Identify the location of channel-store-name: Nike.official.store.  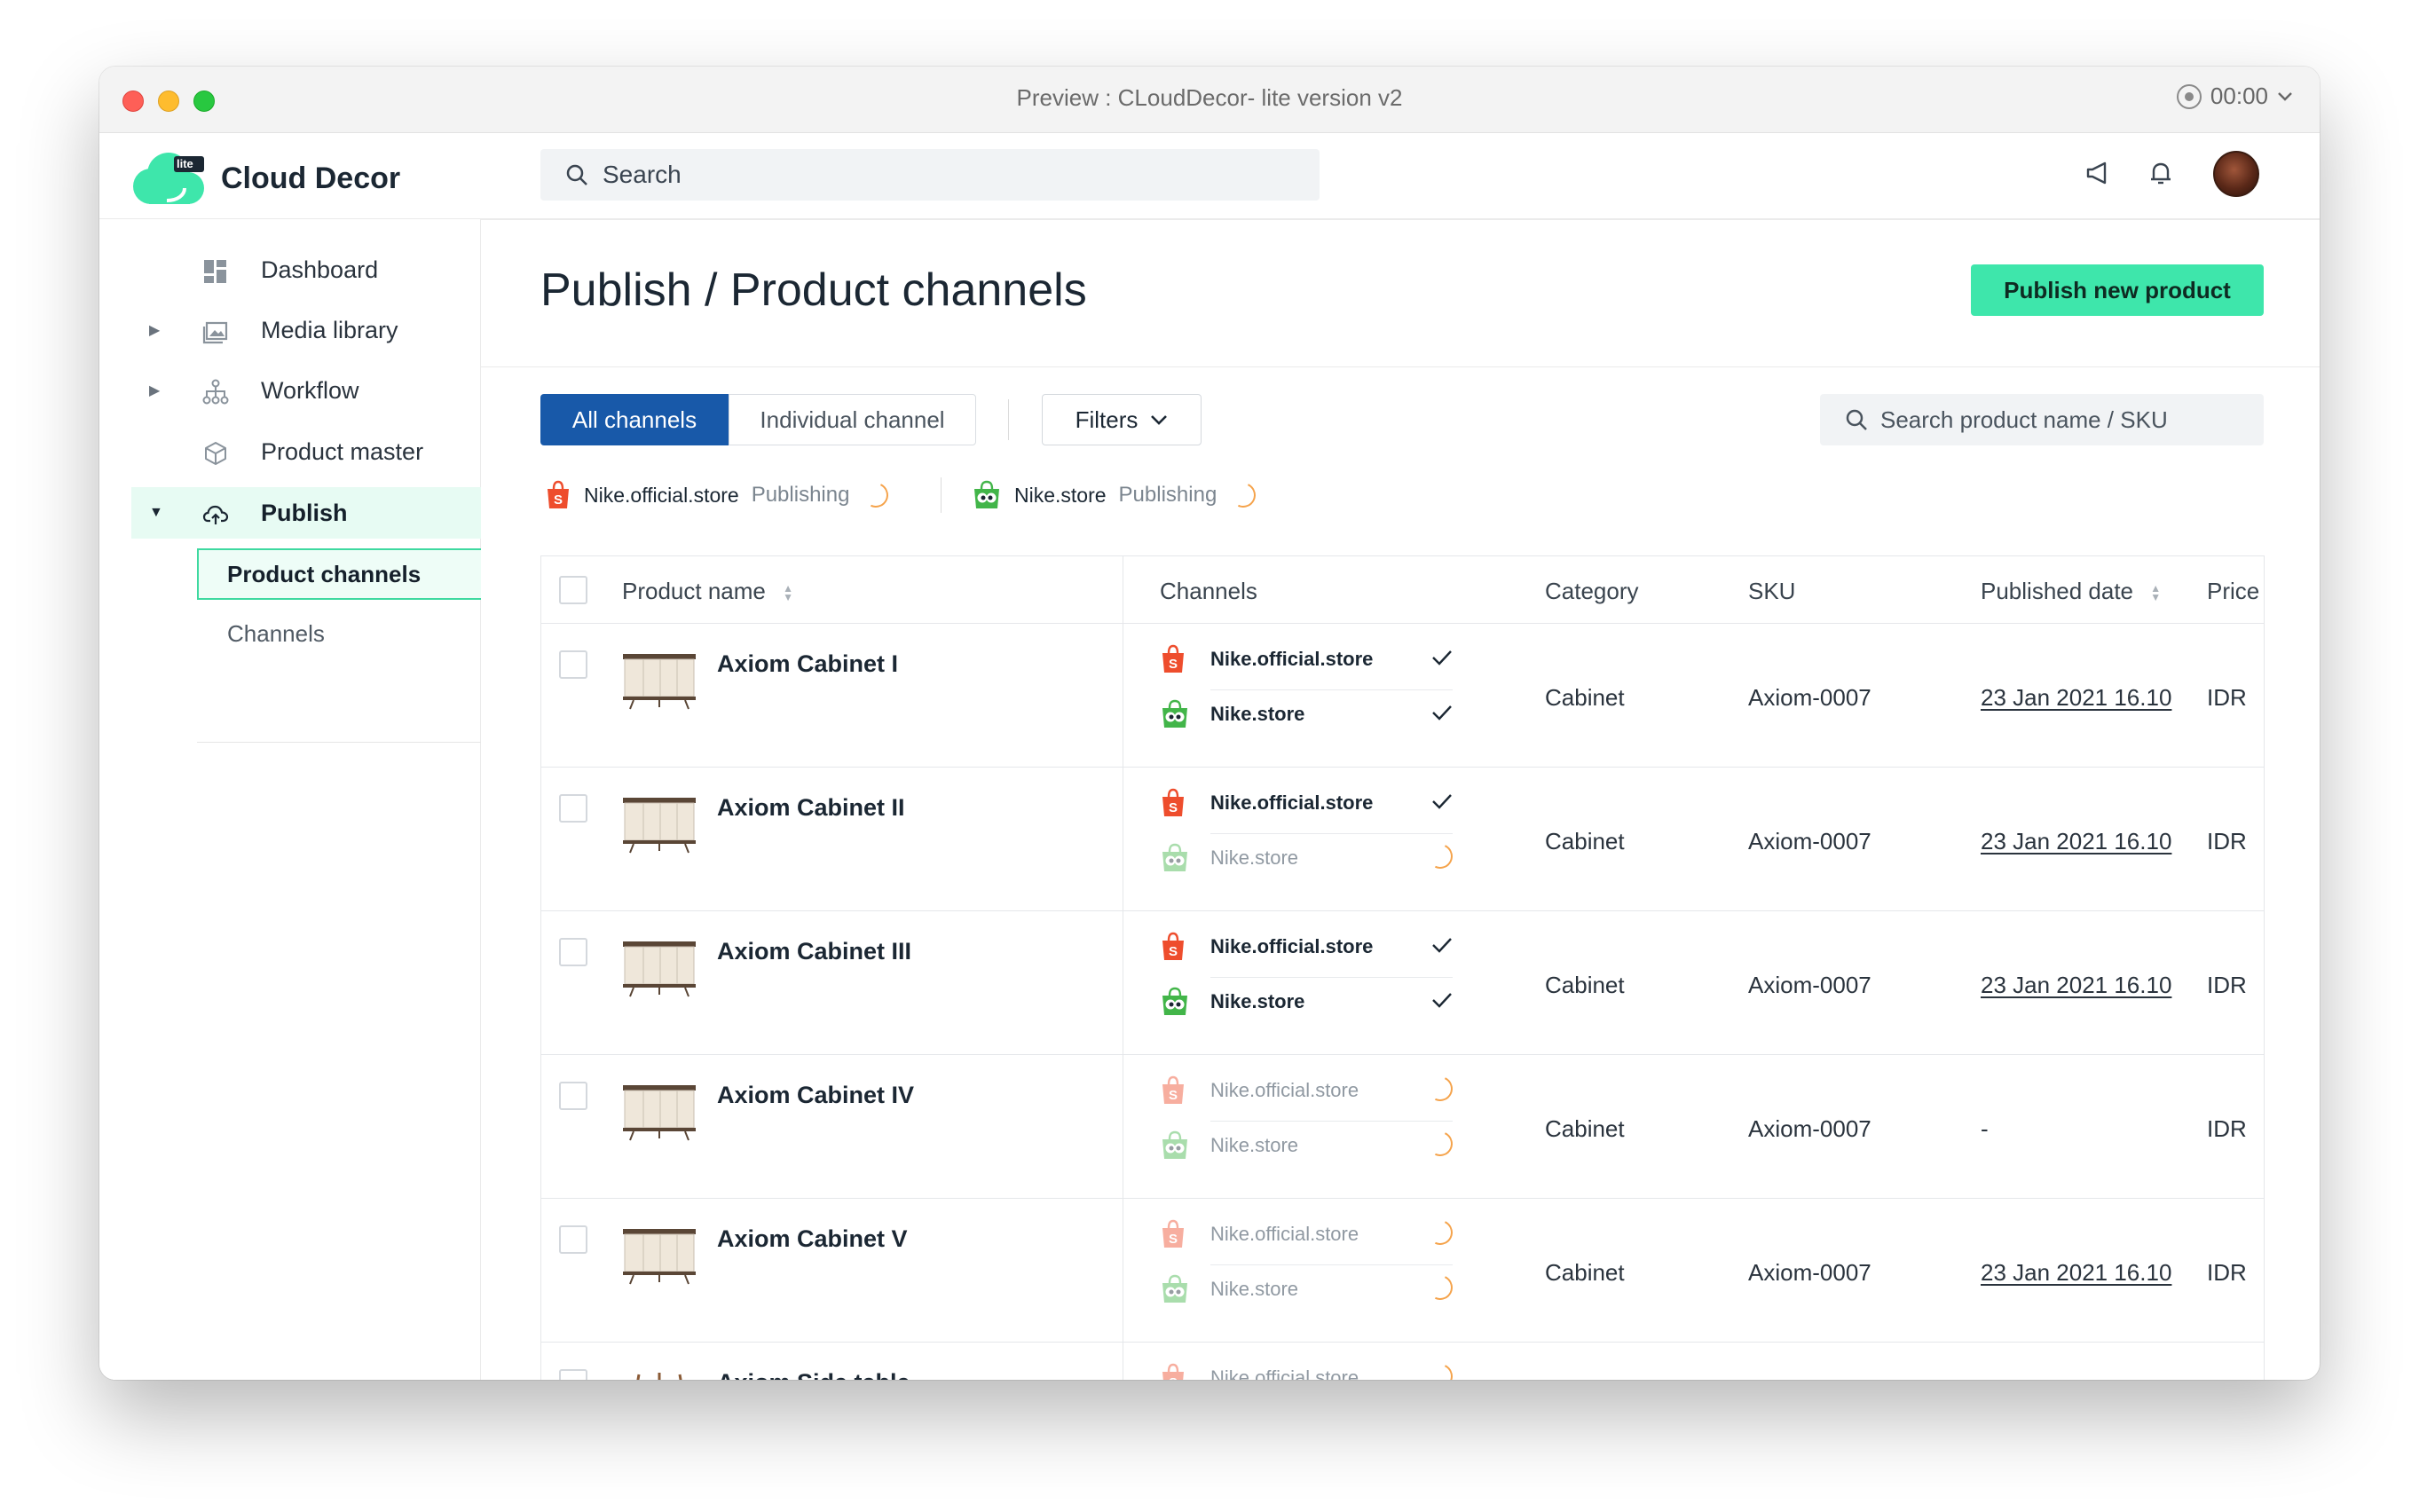
(1284, 1234).